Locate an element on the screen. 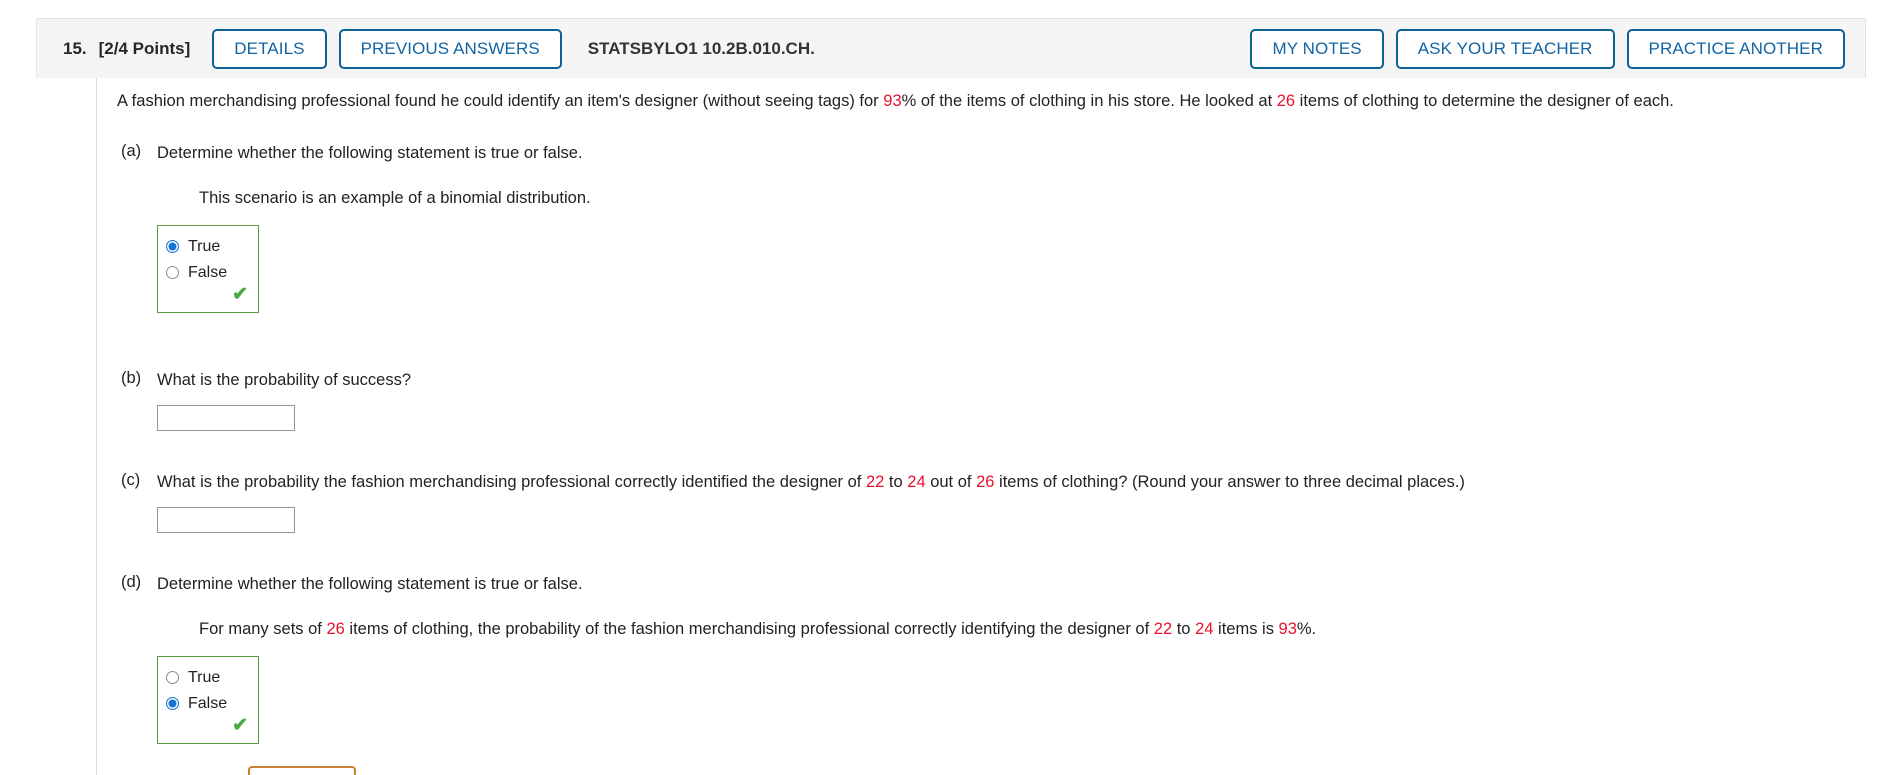 This screenshot has width=1903, height=775. part-d-option-true: True is located at coordinates (208, 678).